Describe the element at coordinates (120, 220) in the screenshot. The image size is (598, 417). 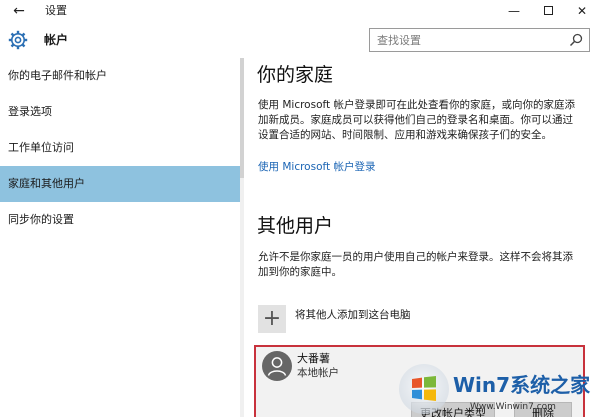
I see `sidebar-item-sync-settings: 同步你的设置` at that location.